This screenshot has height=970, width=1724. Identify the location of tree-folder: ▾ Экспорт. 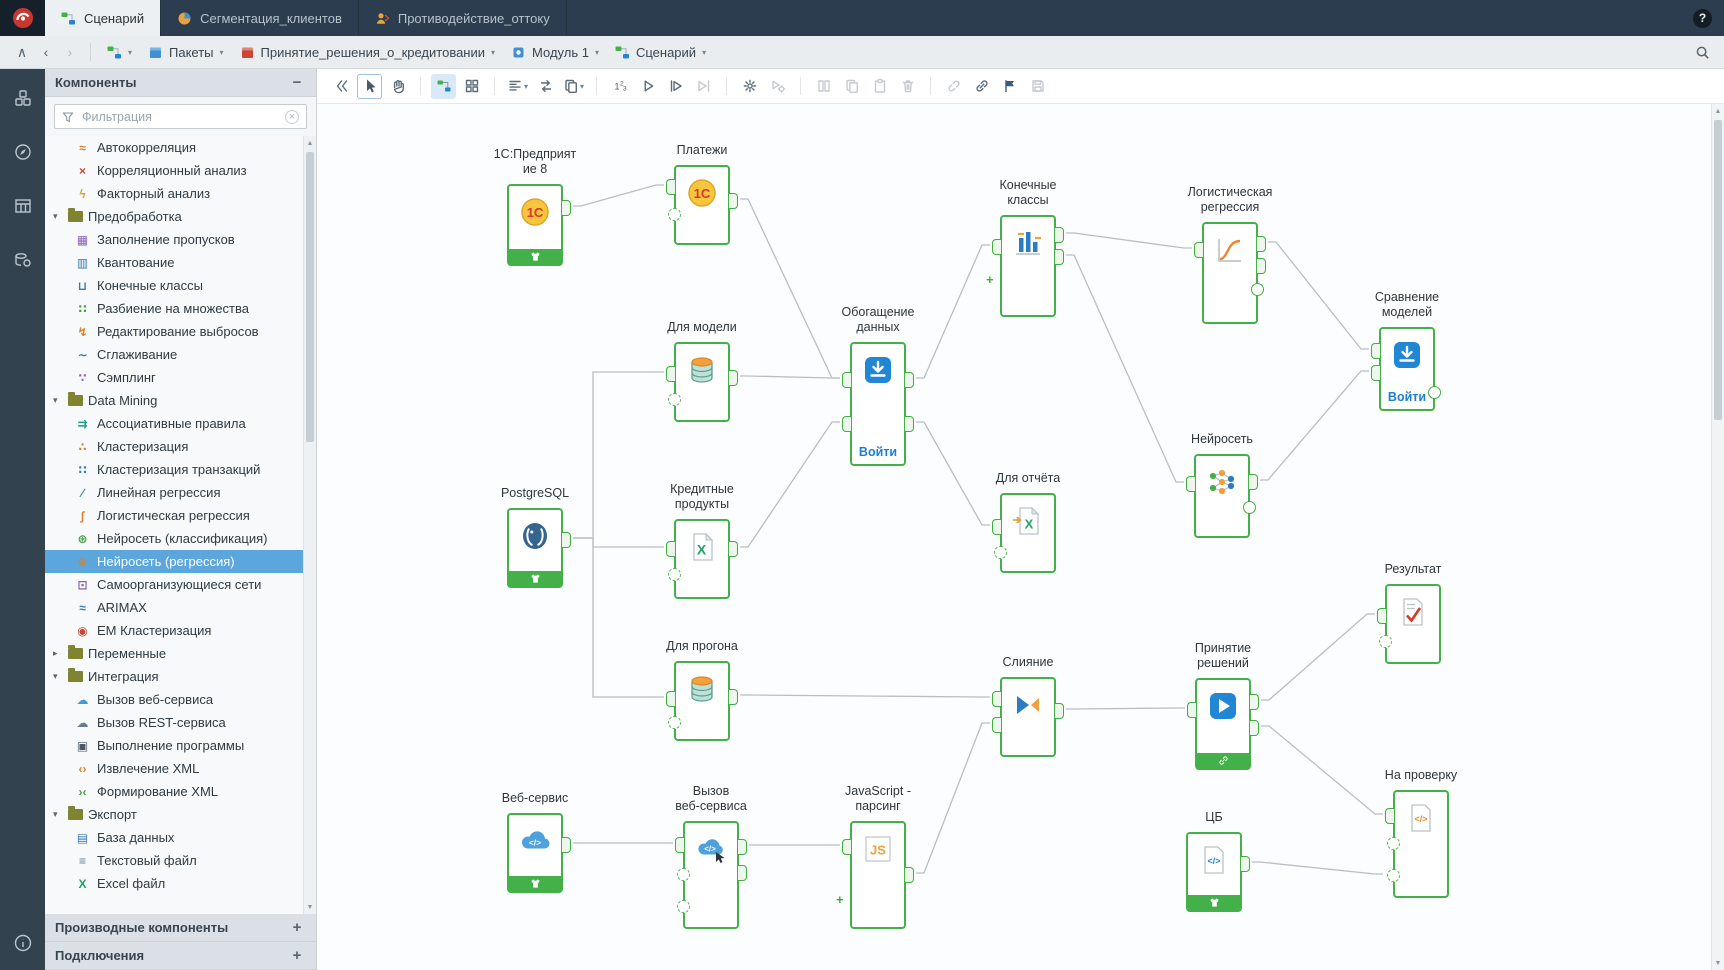
(174, 814).